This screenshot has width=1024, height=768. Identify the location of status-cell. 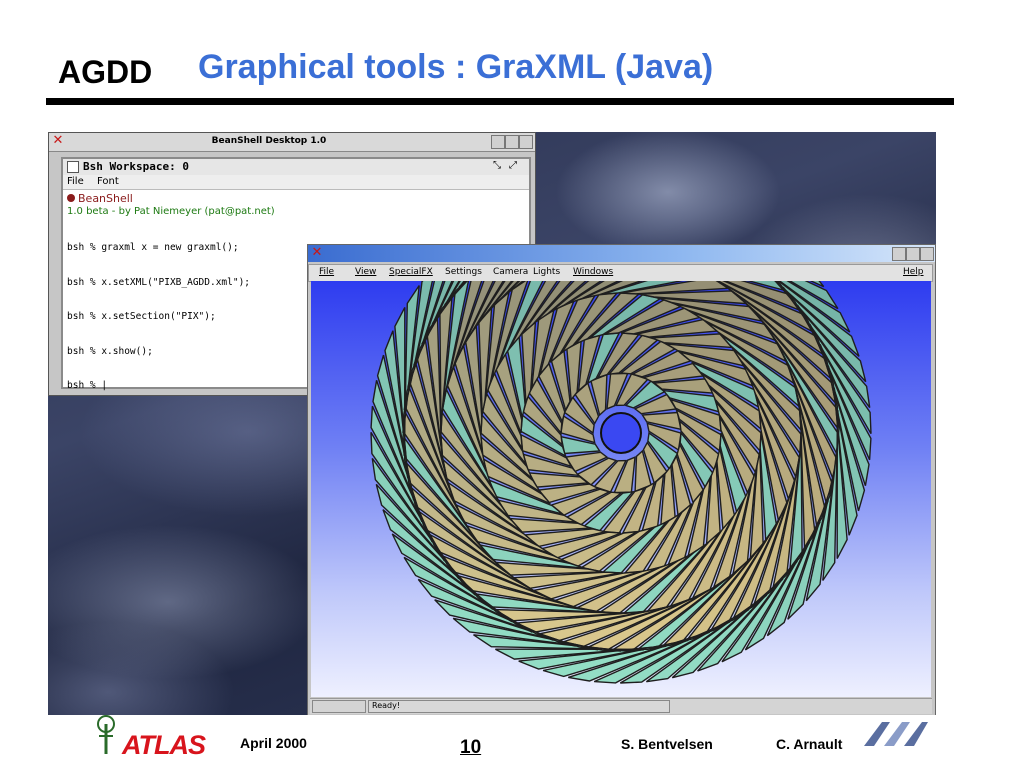
(339, 706).